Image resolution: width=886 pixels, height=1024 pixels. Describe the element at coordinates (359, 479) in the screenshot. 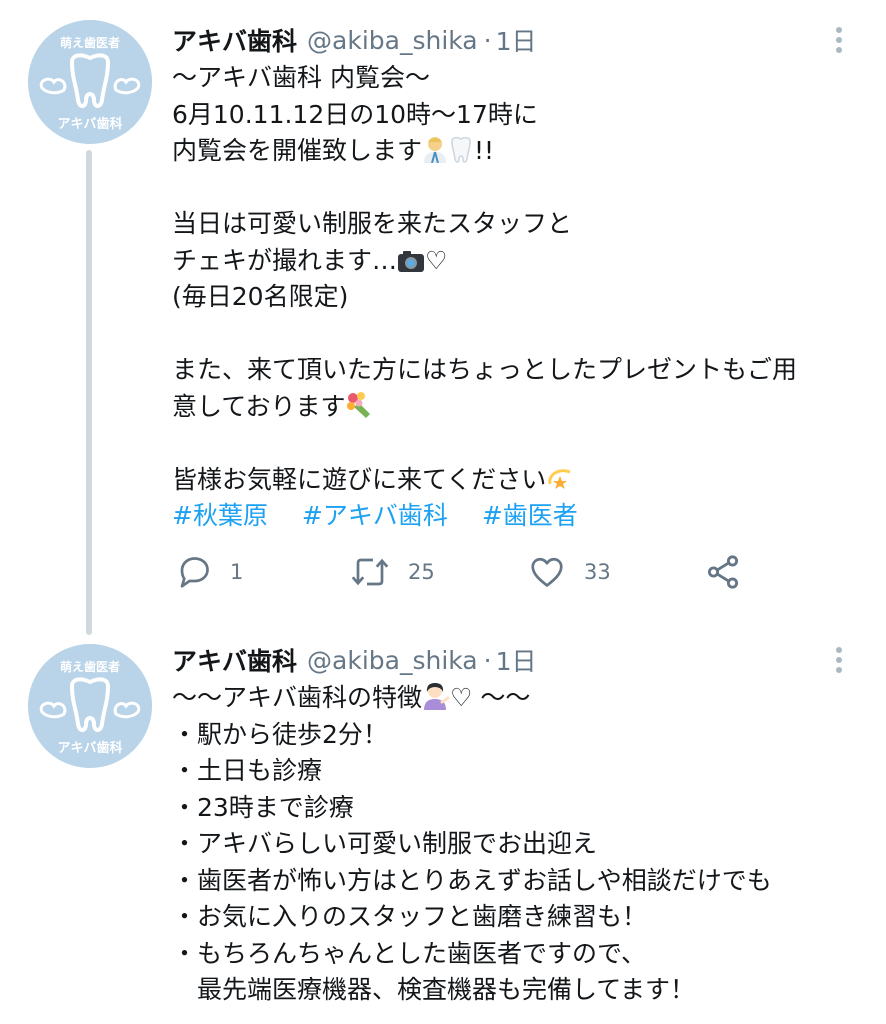

I see `text-segment: 皆様お気軽に遊びに来てください` at that location.